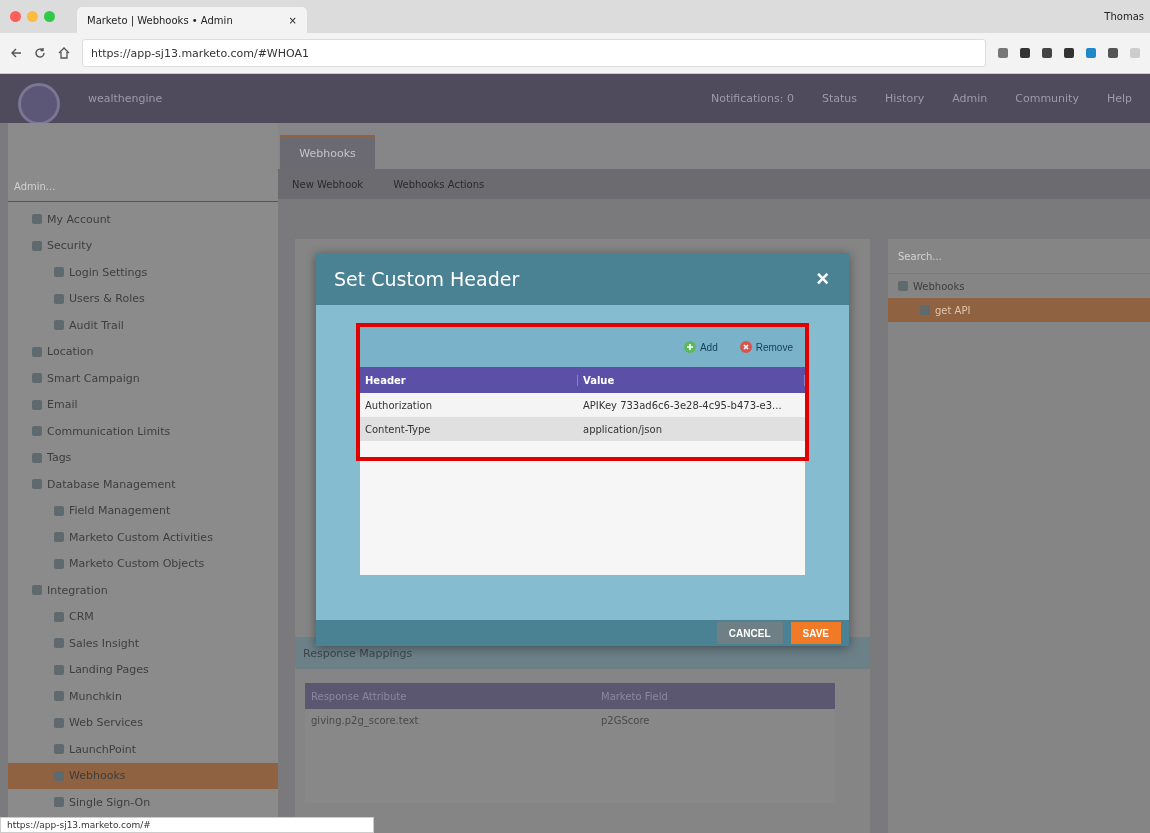  What do you see at coordinates (328, 184) in the screenshot?
I see `toolbar-menu: New Webhook` at bounding box center [328, 184].